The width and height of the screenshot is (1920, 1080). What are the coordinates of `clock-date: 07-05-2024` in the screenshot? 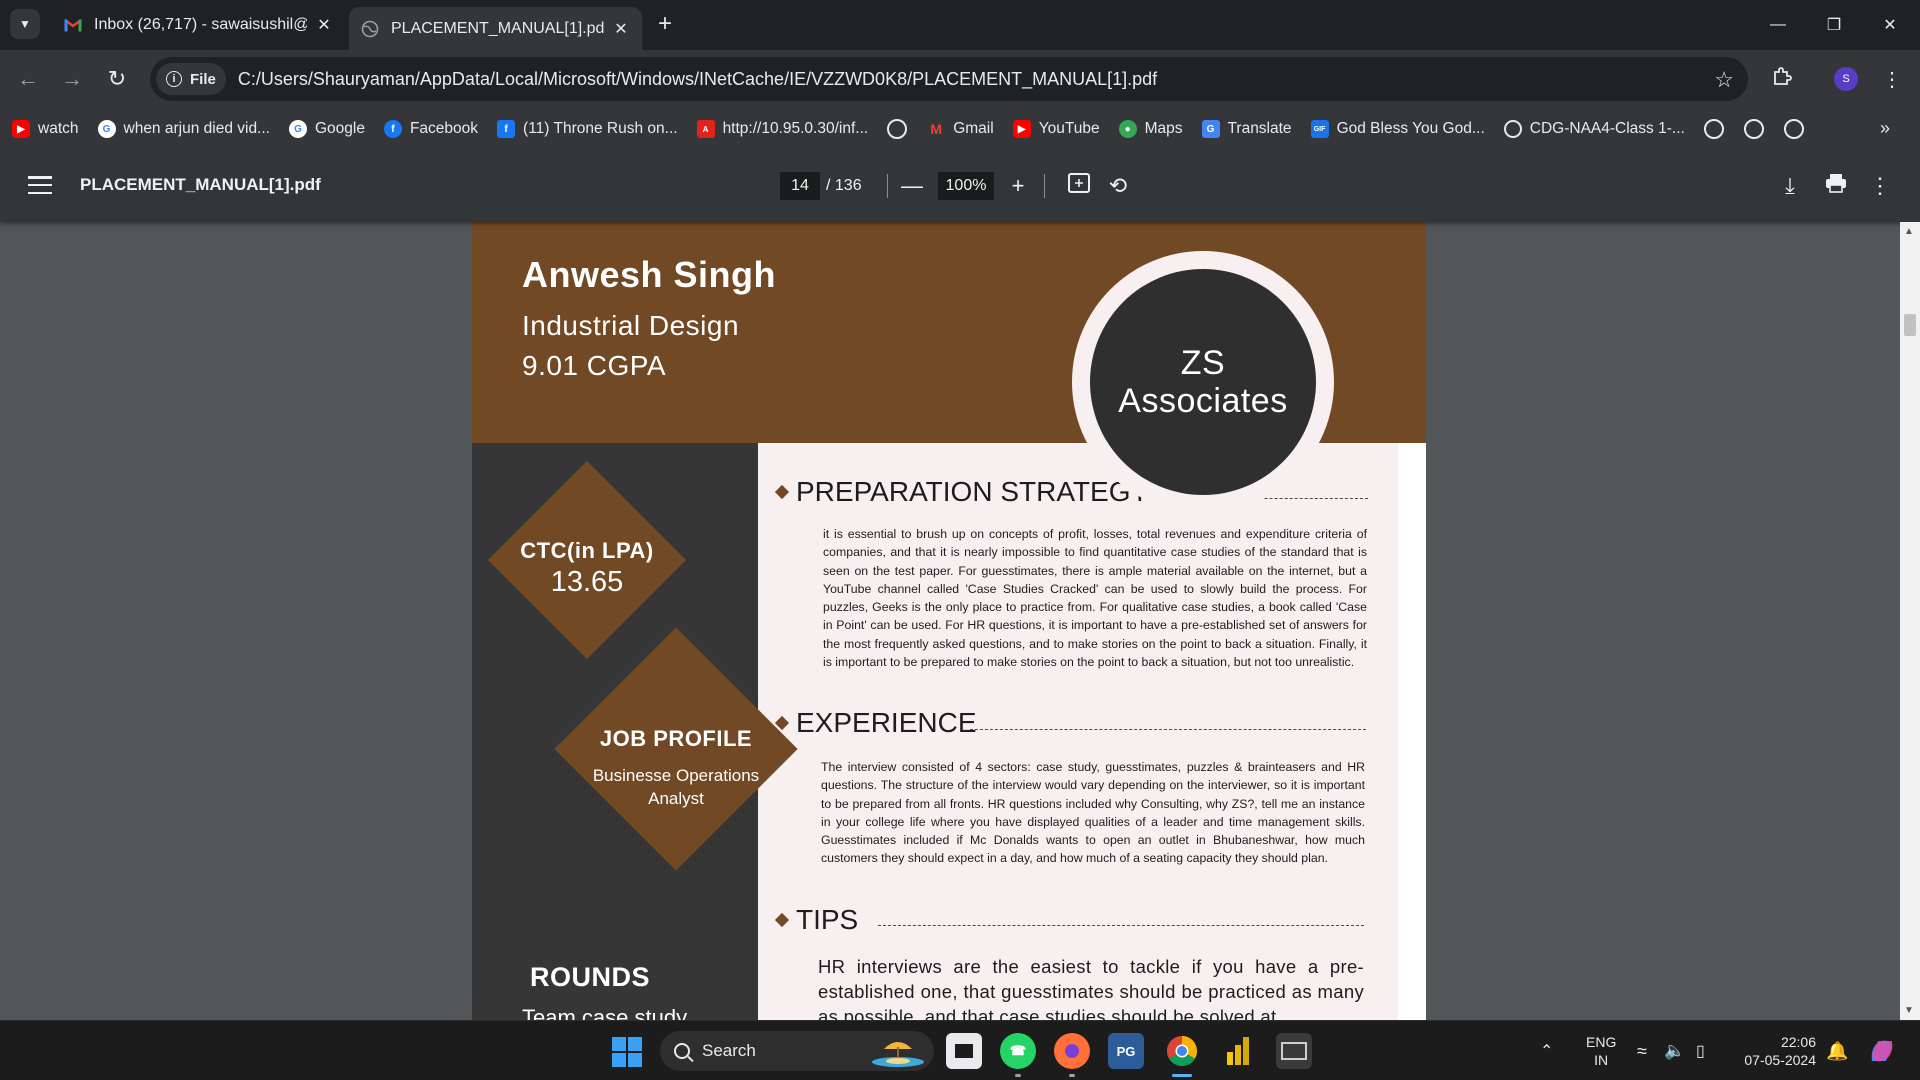 It's located at (1780, 1060).